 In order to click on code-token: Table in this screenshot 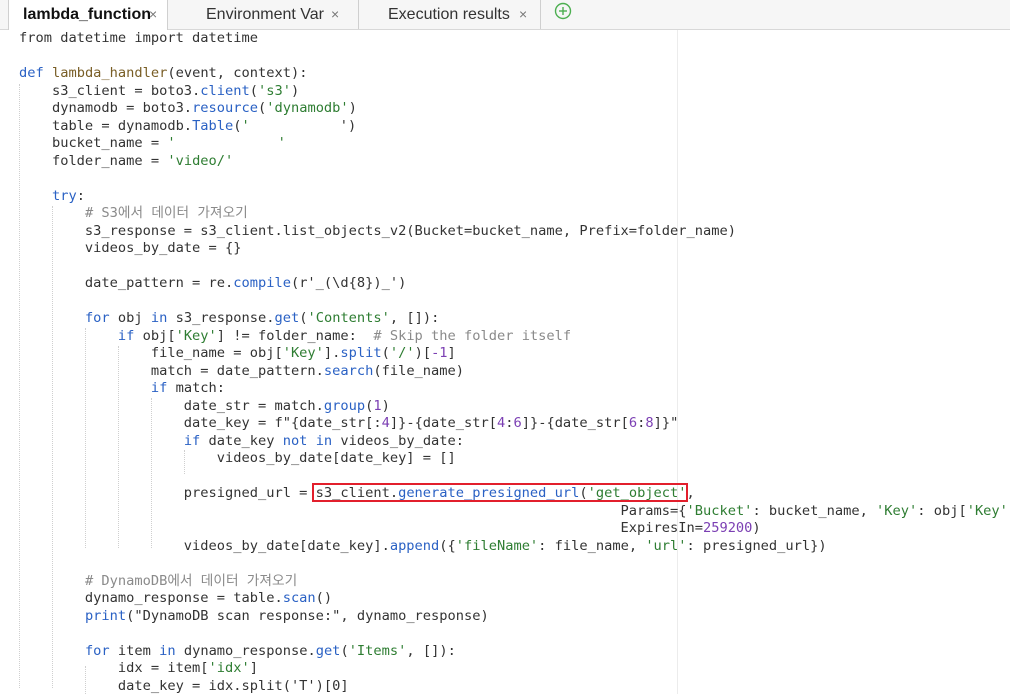, I will do `click(213, 125)`.